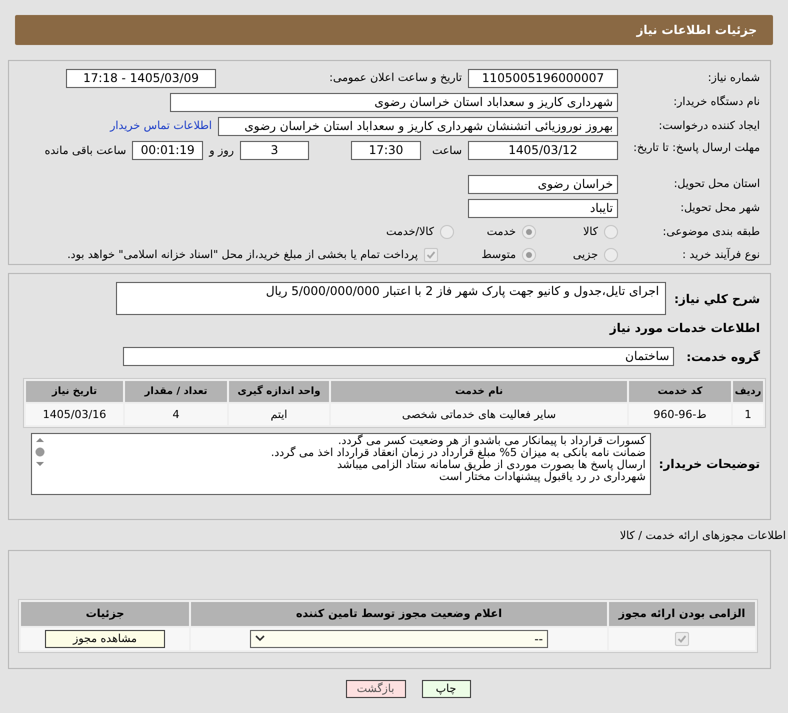  I want to click on column-header: نام خدمت, so click(479, 391).